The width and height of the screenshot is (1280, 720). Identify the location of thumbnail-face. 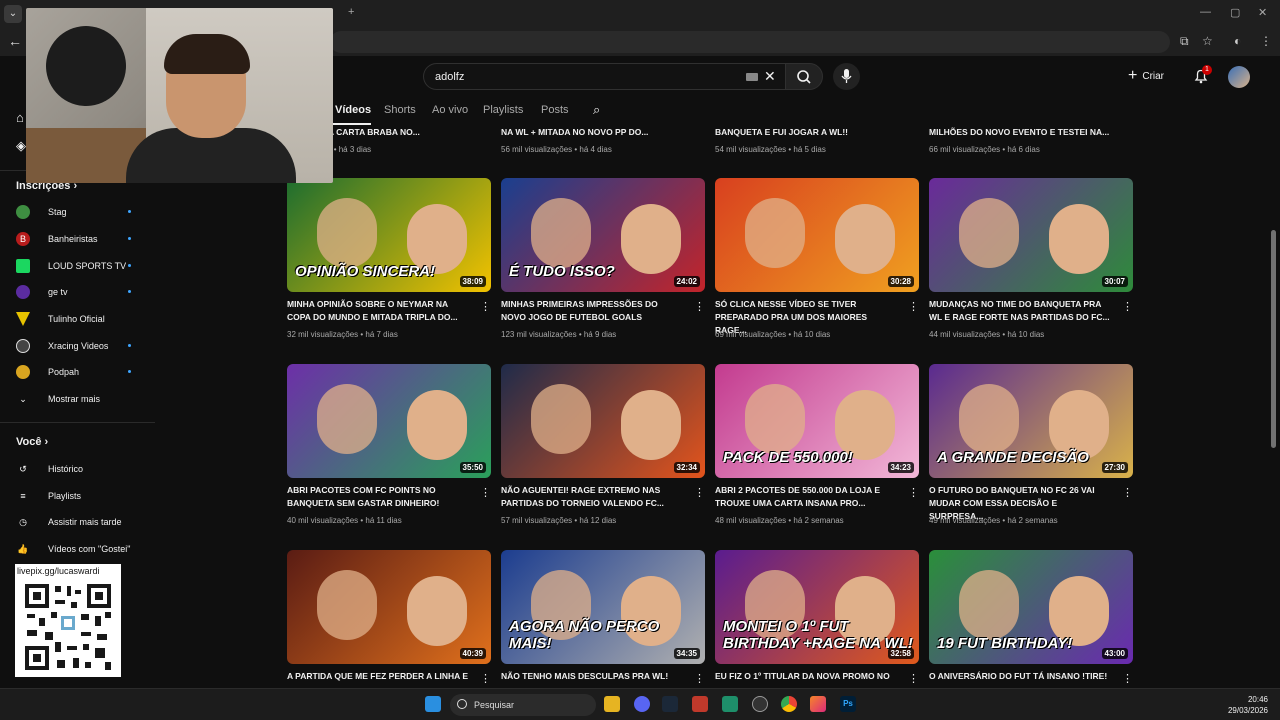
(651, 239).